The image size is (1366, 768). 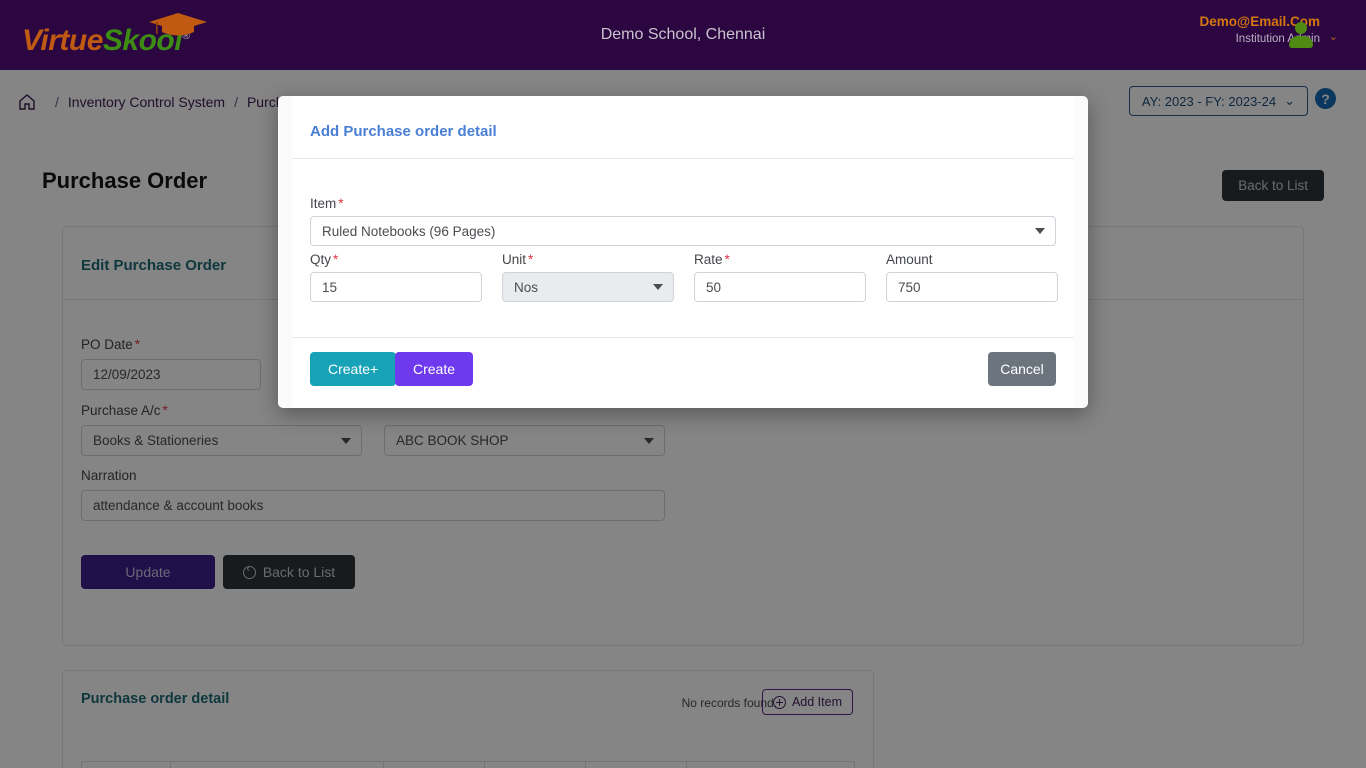 I want to click on modal-item-select: Ruled Notebooks (96 Pages), so click(x=683, y=231).